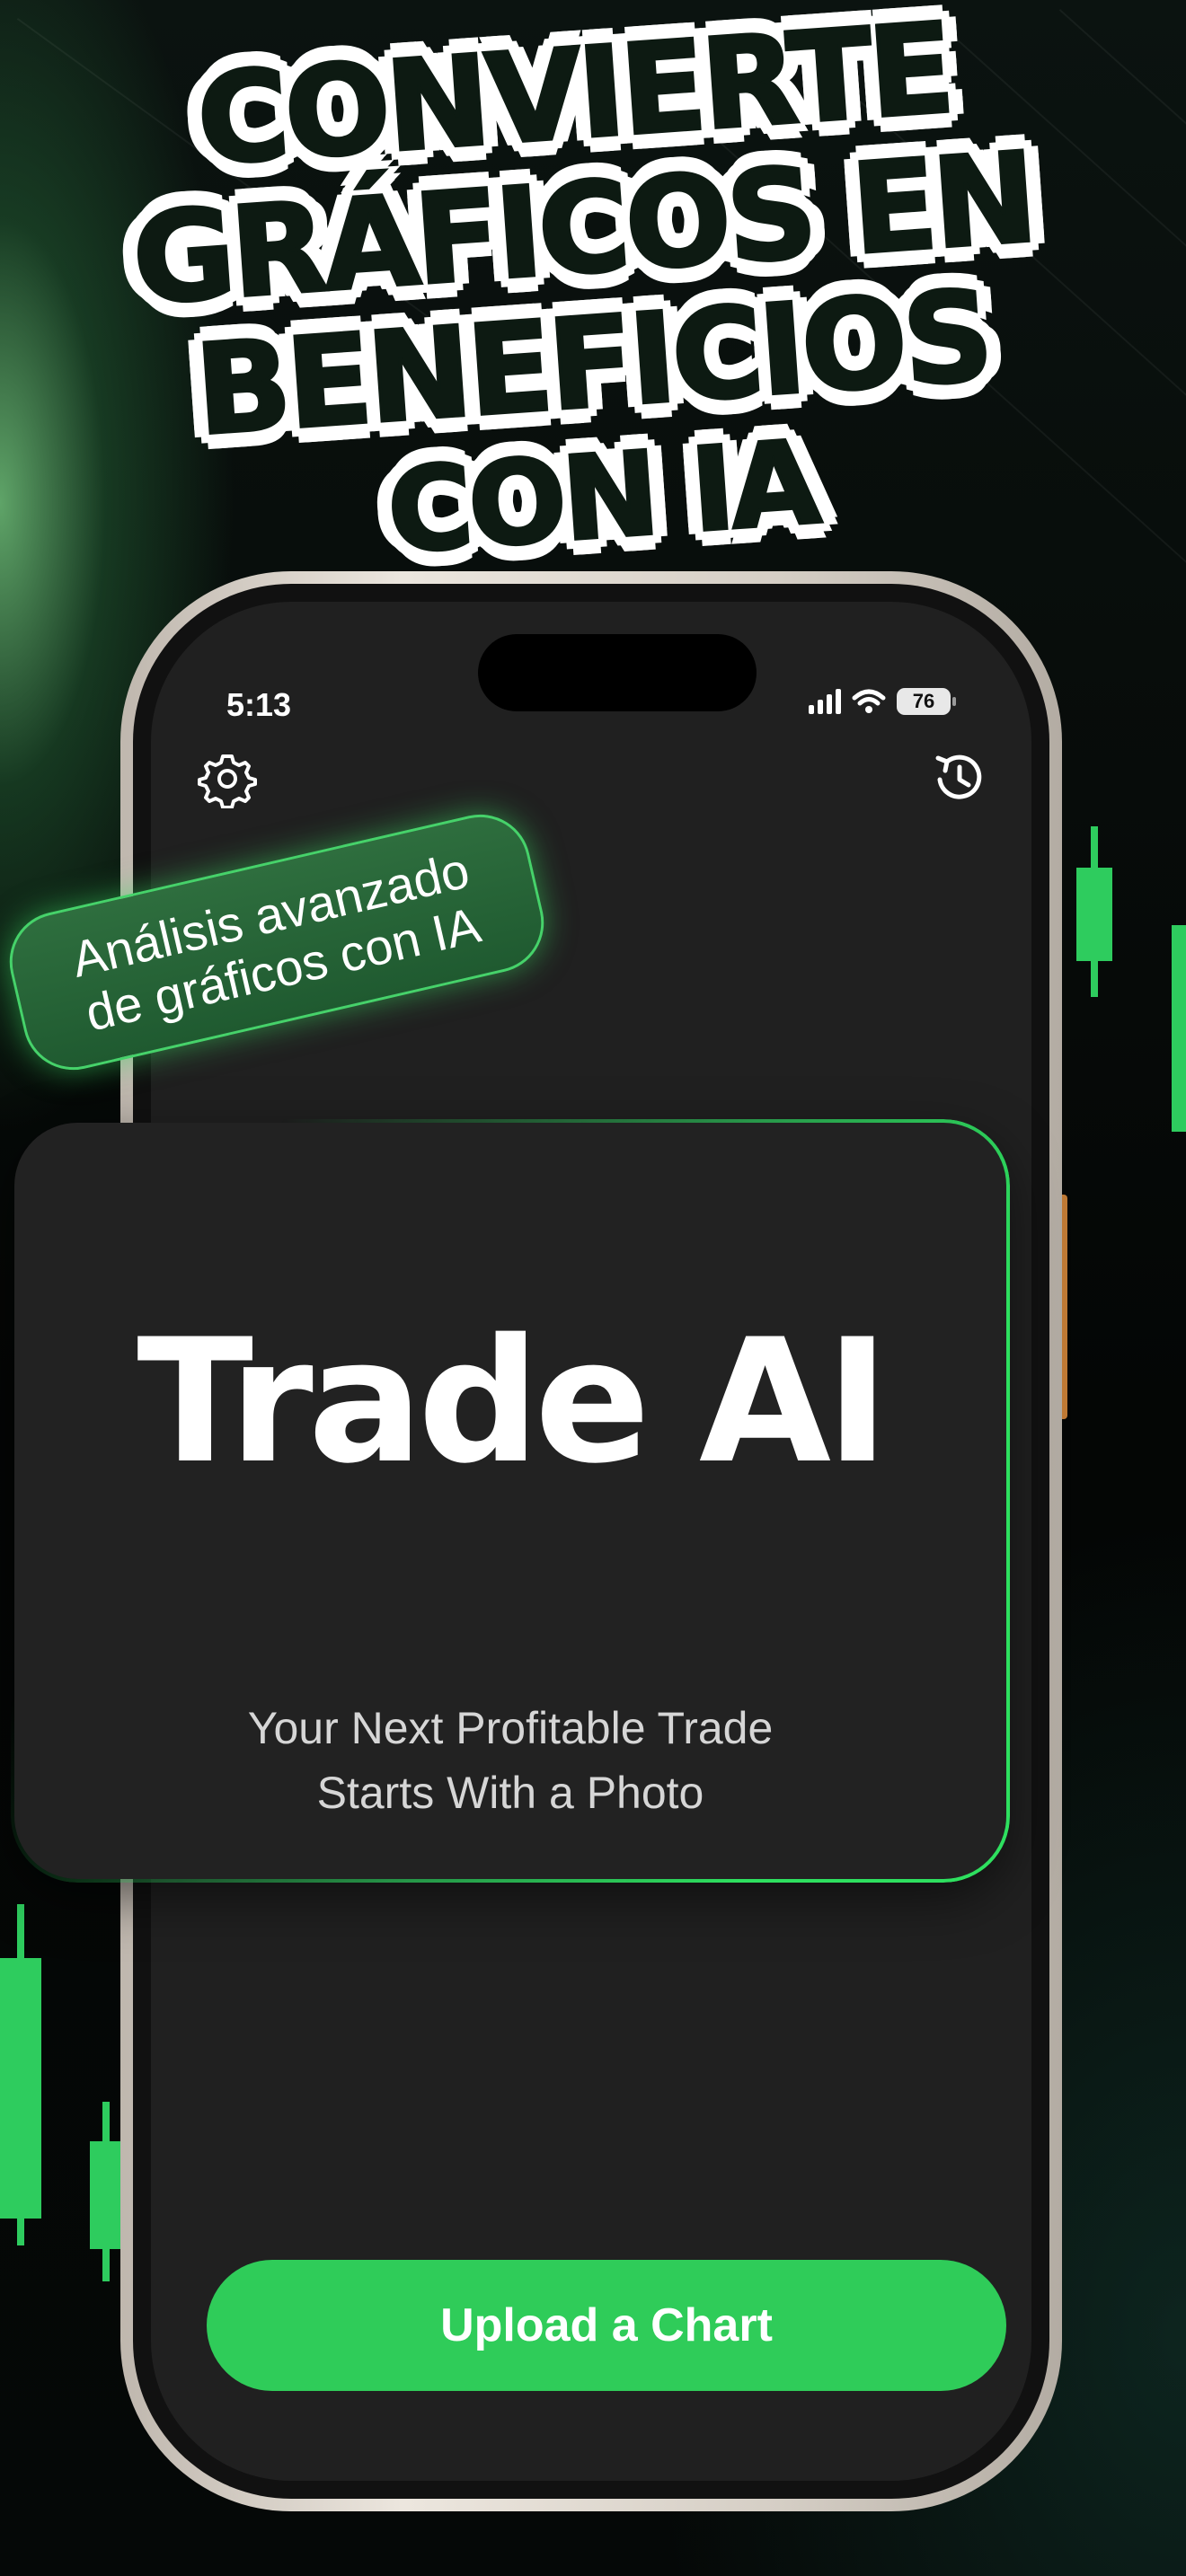 The height and width of the screenshot is (2576, 1186). Describe the element at coordinates (513, 1401) in the screenshot. I see `app-title: Trade AI` at that location.